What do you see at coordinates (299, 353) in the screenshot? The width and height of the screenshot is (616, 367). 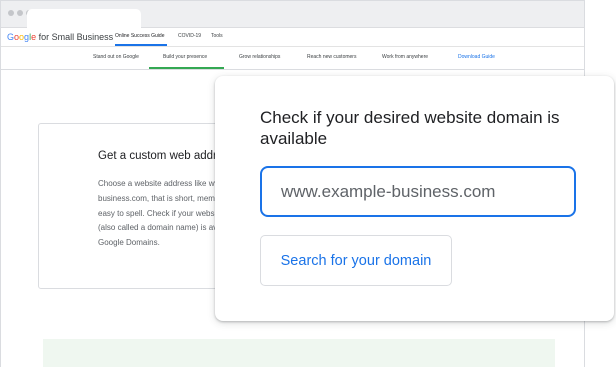 I see `green-section` at bounding box center [299, 353].